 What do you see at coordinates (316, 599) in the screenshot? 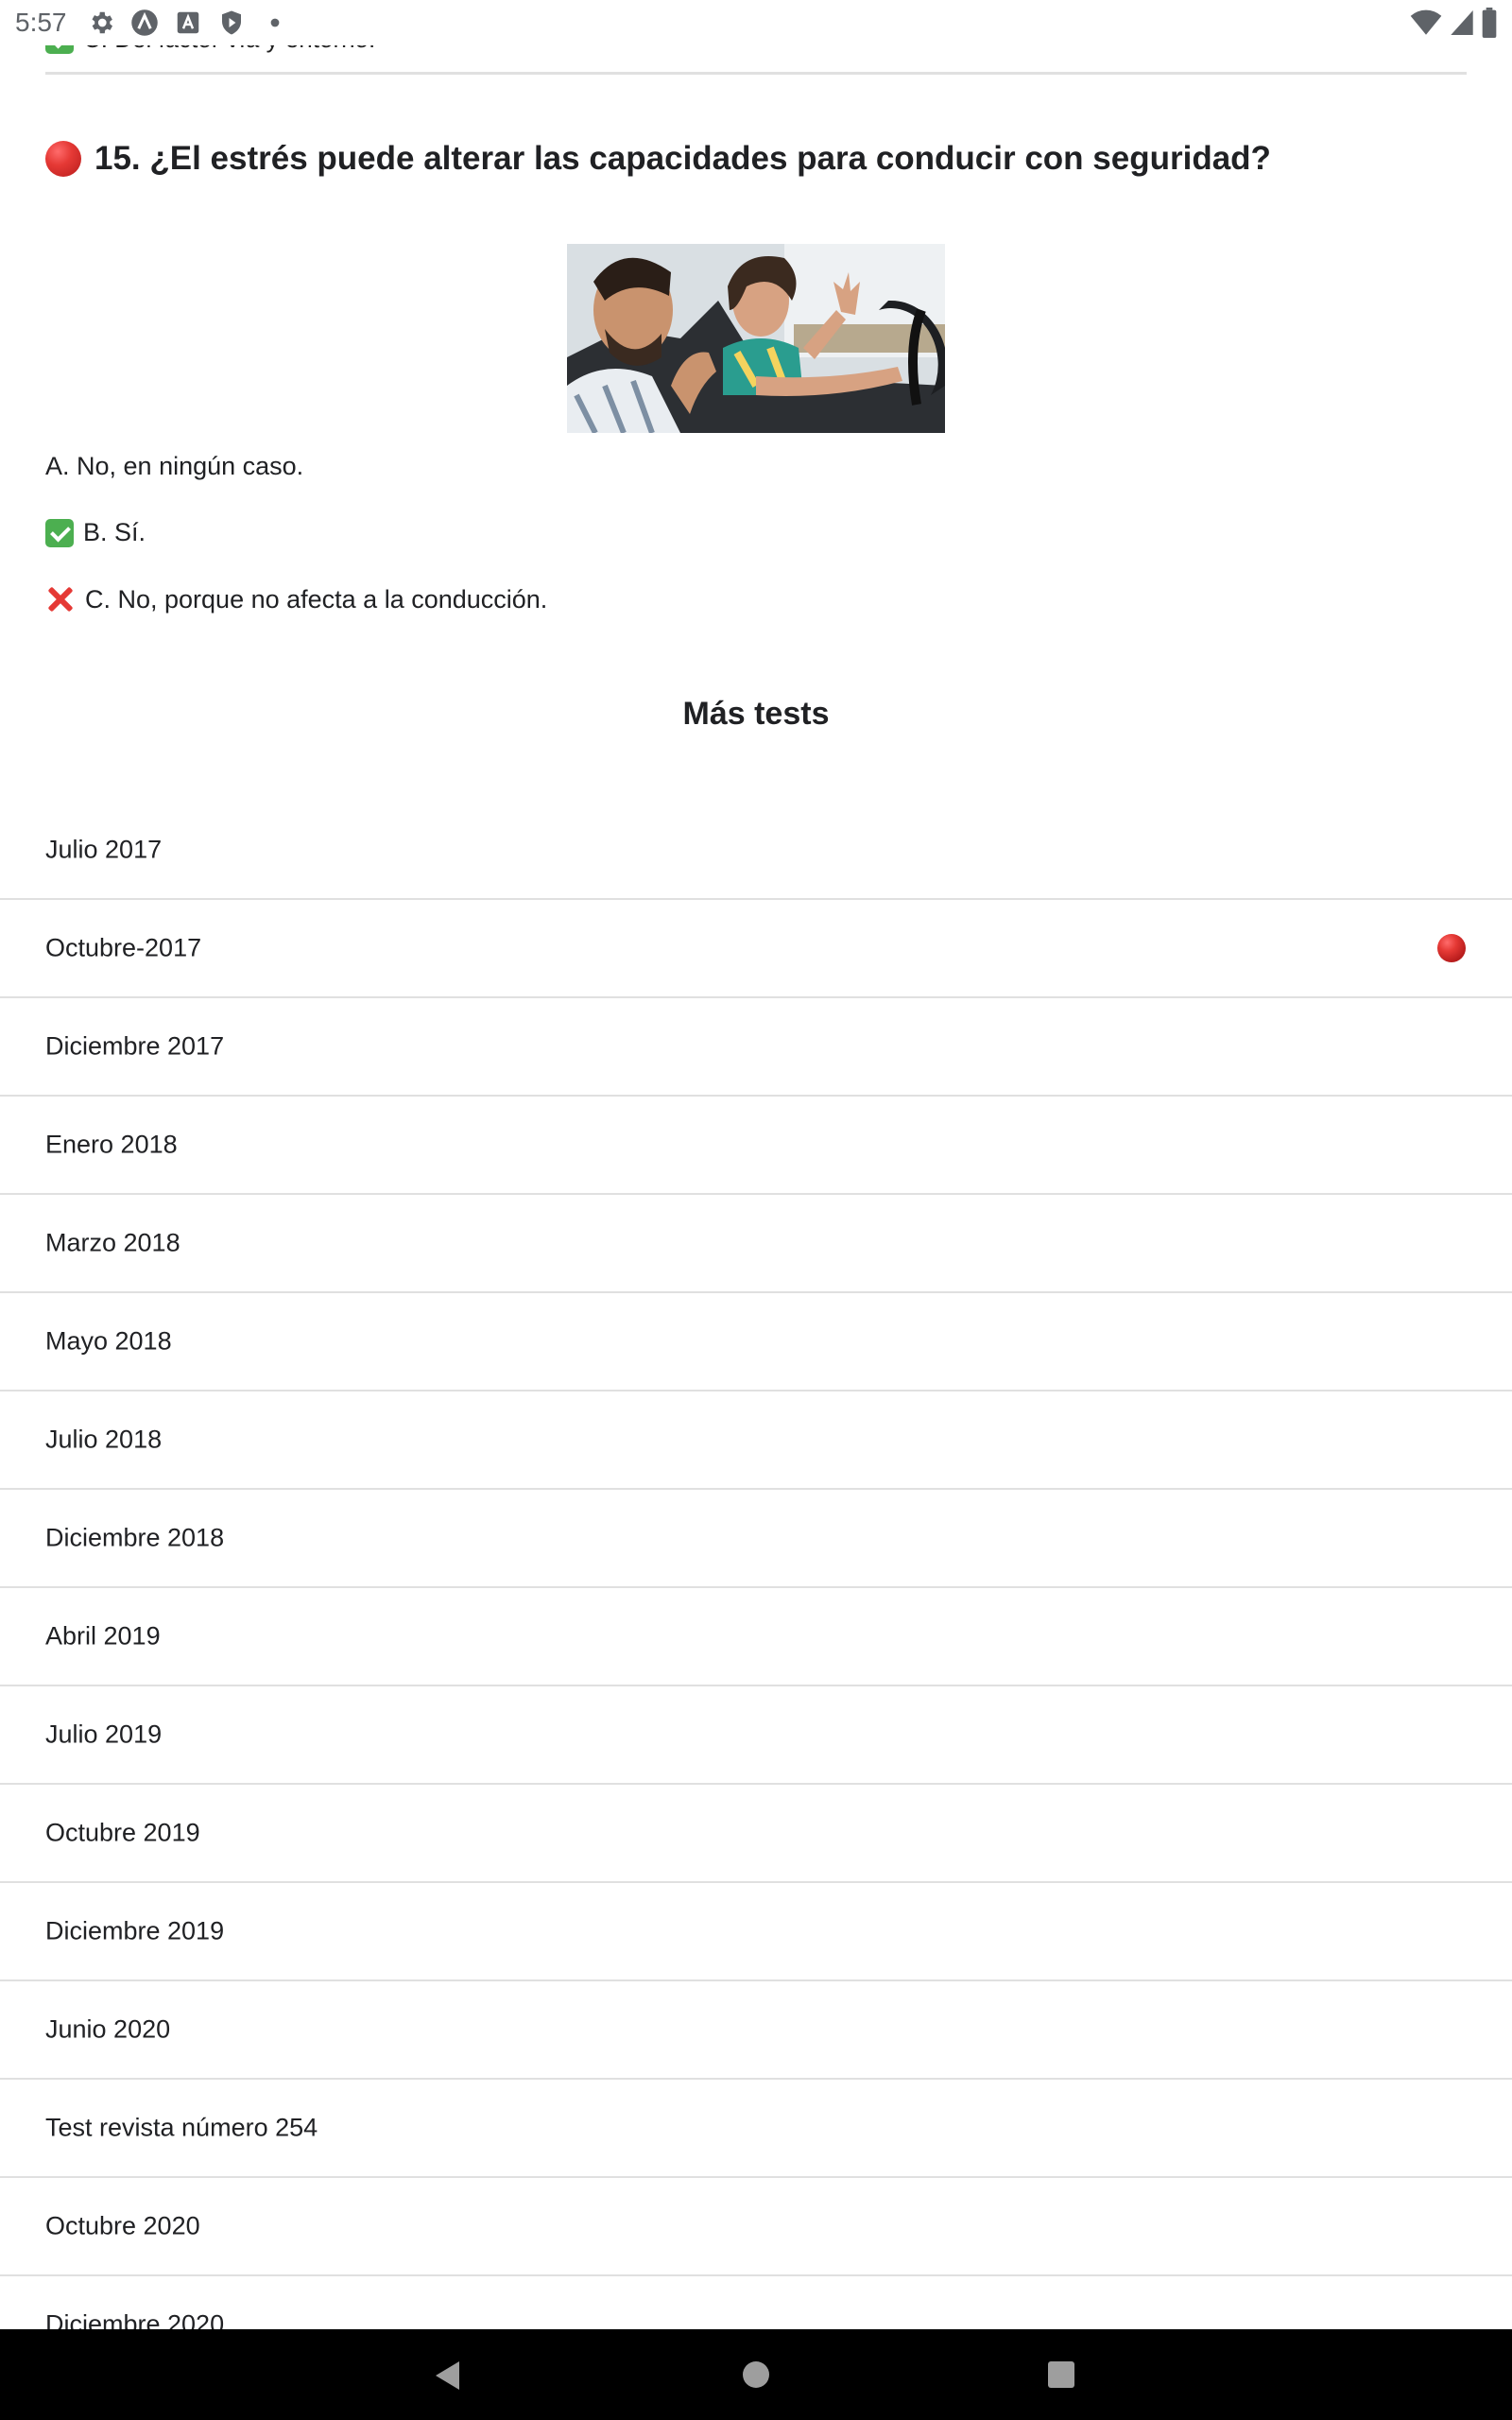
I see `option-c-text: C. No, porque no afecta a la conducción.` at bounding box center [316, 599].